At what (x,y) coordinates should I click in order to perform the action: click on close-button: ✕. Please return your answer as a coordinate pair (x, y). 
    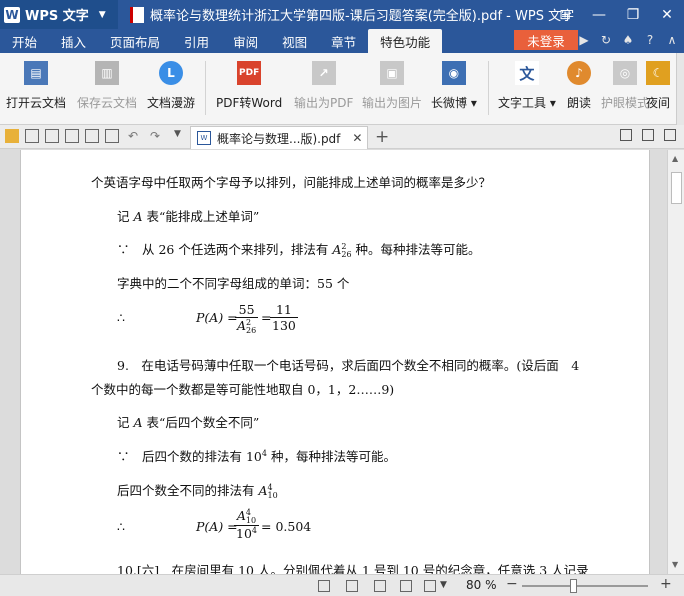
    Looking at the image, I should click on (667, 14).